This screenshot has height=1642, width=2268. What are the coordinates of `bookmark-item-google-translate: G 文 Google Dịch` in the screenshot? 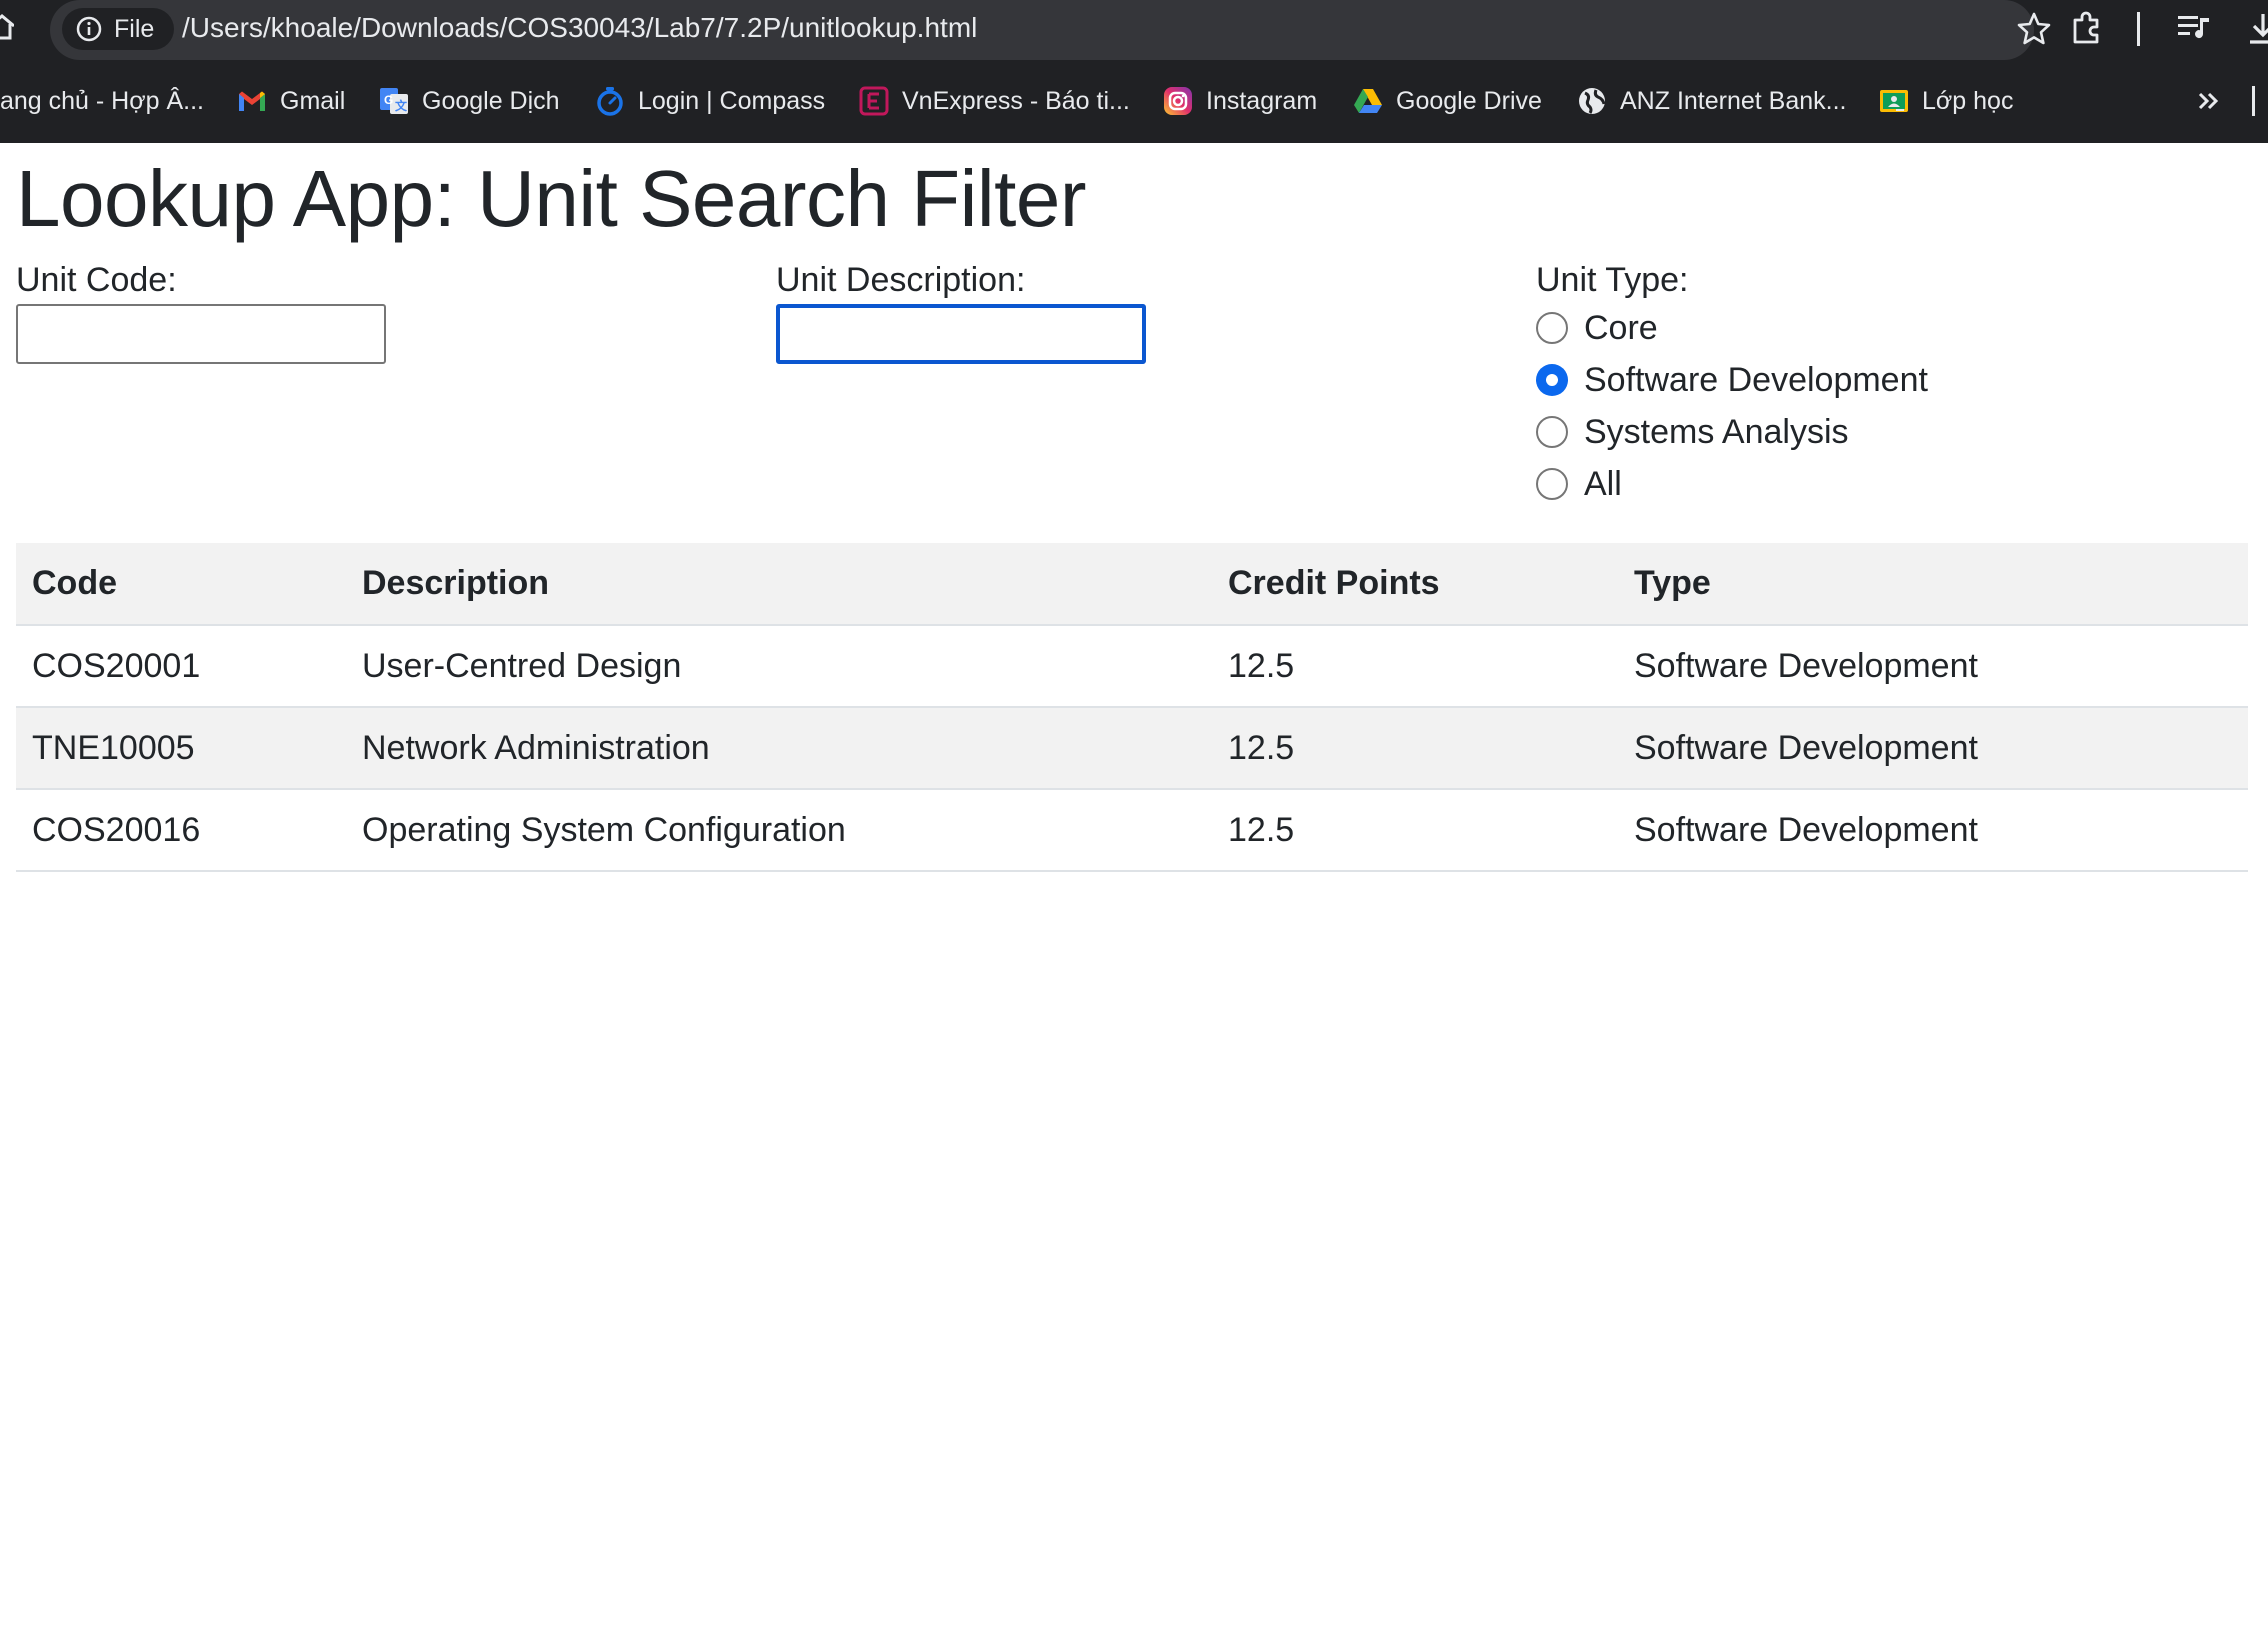 It's located at (469, 101).